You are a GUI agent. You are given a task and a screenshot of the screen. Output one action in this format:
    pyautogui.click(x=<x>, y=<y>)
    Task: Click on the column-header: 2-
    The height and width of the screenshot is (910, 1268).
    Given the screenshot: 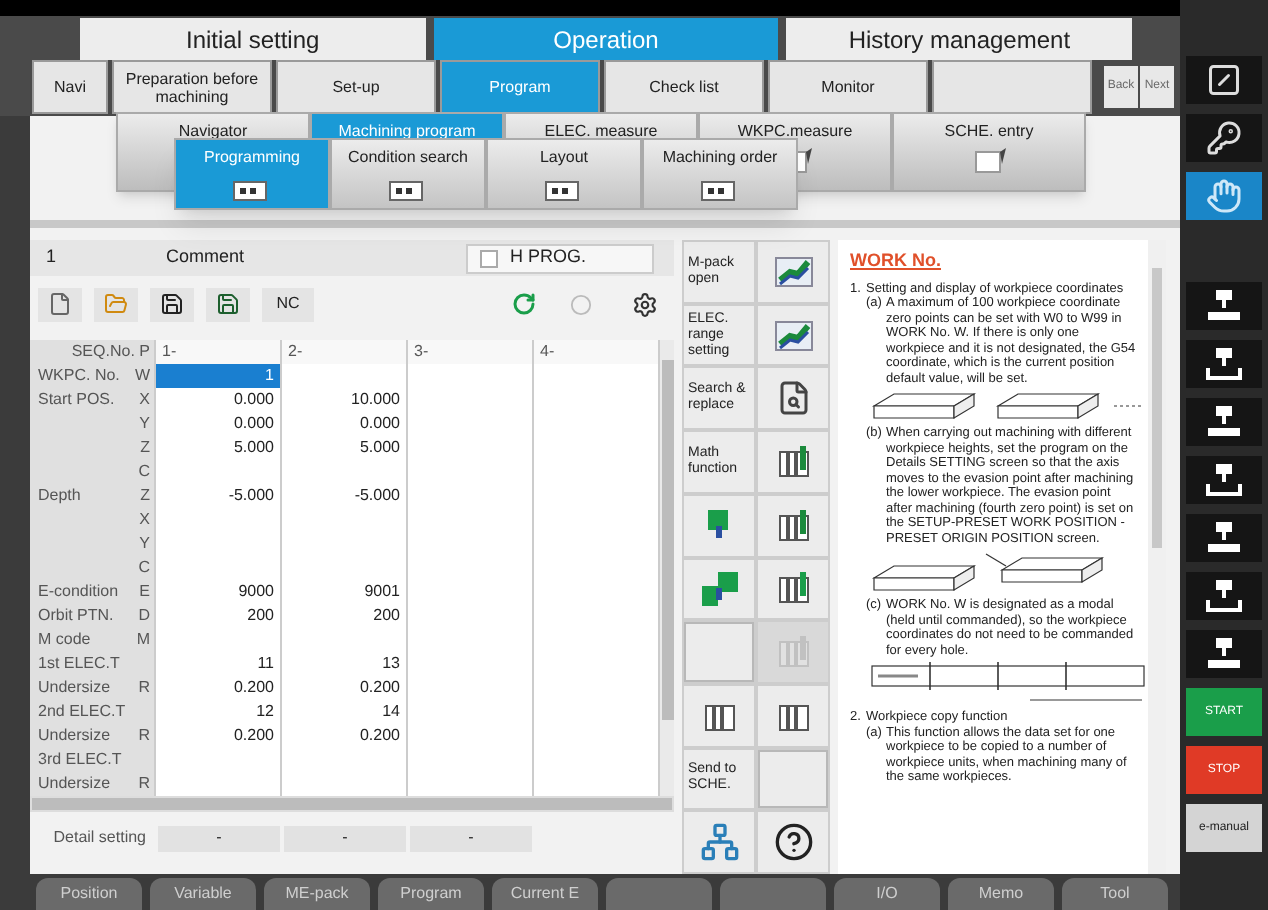 What is the action you would take?
    pyautogui.click(x=343, y=352)
    